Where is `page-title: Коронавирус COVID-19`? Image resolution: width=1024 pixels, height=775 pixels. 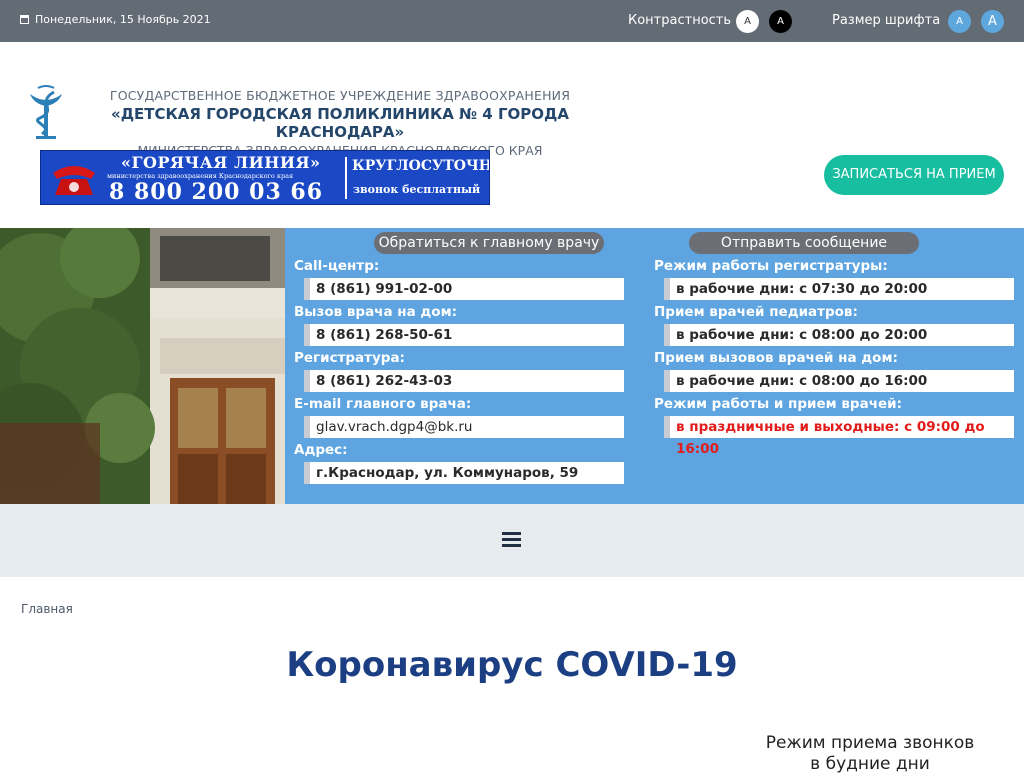
page-title: Коронавирус COVID-19 is located at coordinates (512, 665).